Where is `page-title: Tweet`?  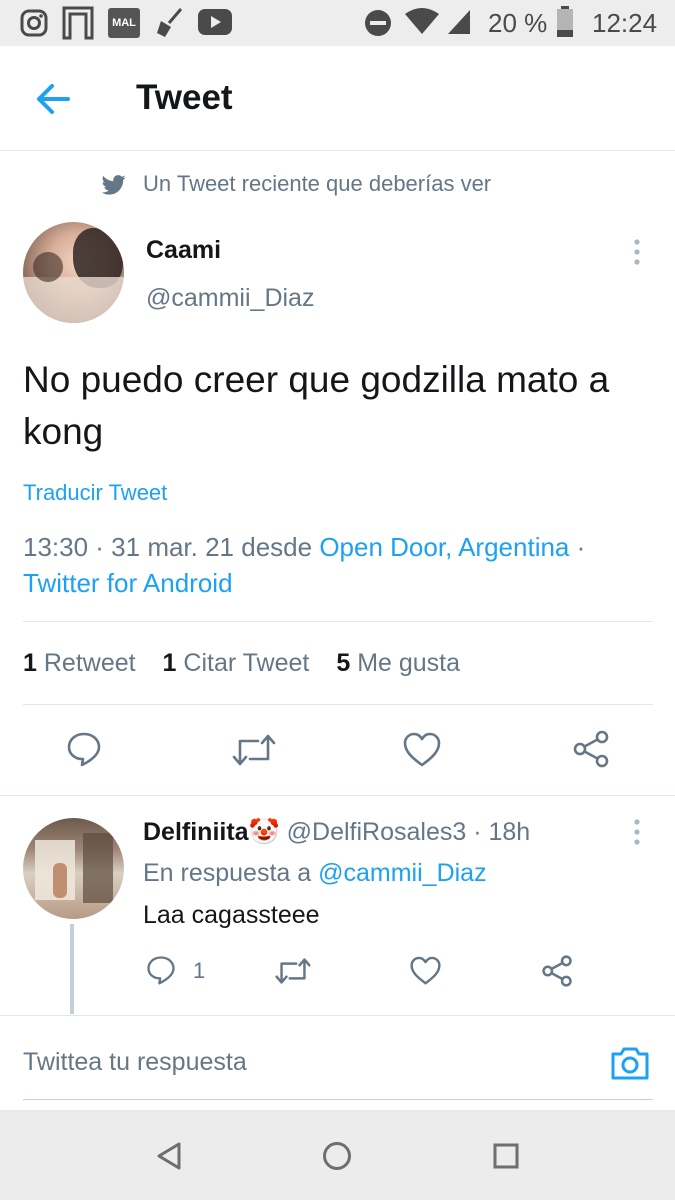
page-title: Tweet is located at coordinates (184, 97).